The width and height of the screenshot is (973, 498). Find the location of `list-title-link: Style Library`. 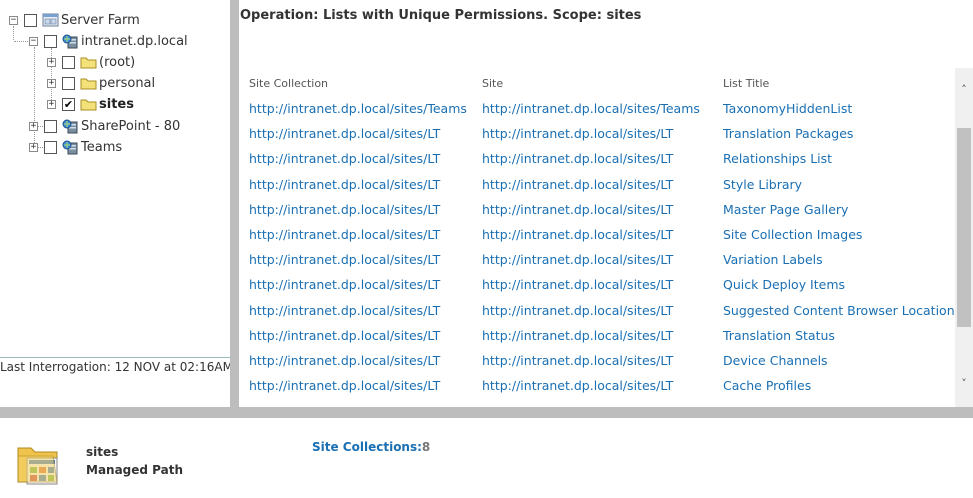

list-title-link: Style Library is located at coordinates (762, 184).